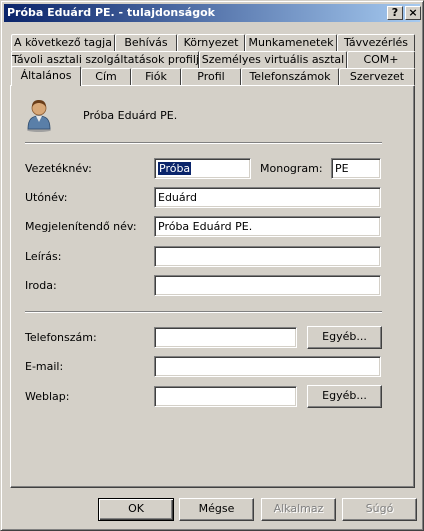 The image size is (424, 531). What do you see at coordinates (203, 312) in the screenshot?
I see `separator-middle` at bounding box center [203, 312].